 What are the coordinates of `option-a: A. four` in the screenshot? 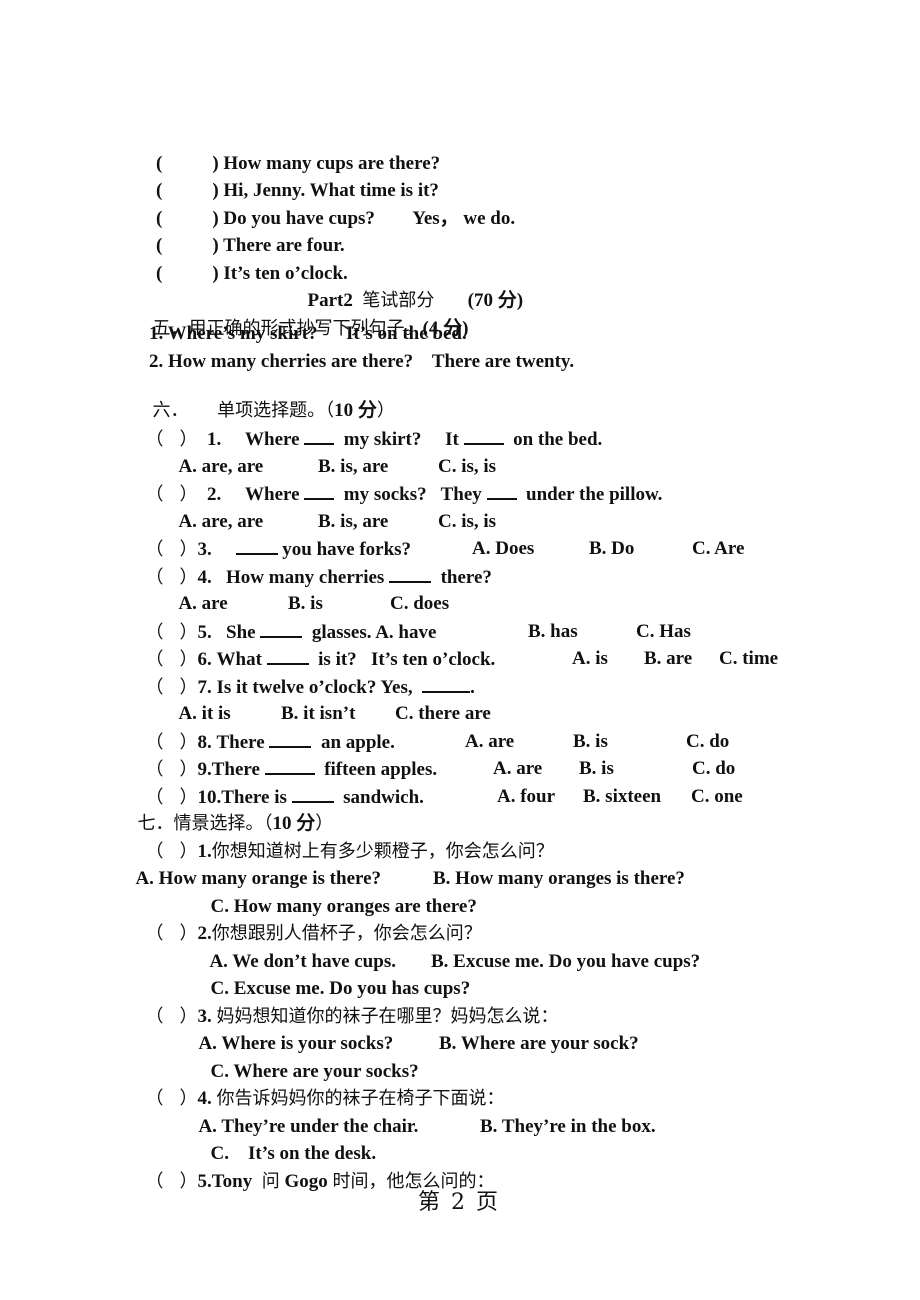 It's located at (526, 796).